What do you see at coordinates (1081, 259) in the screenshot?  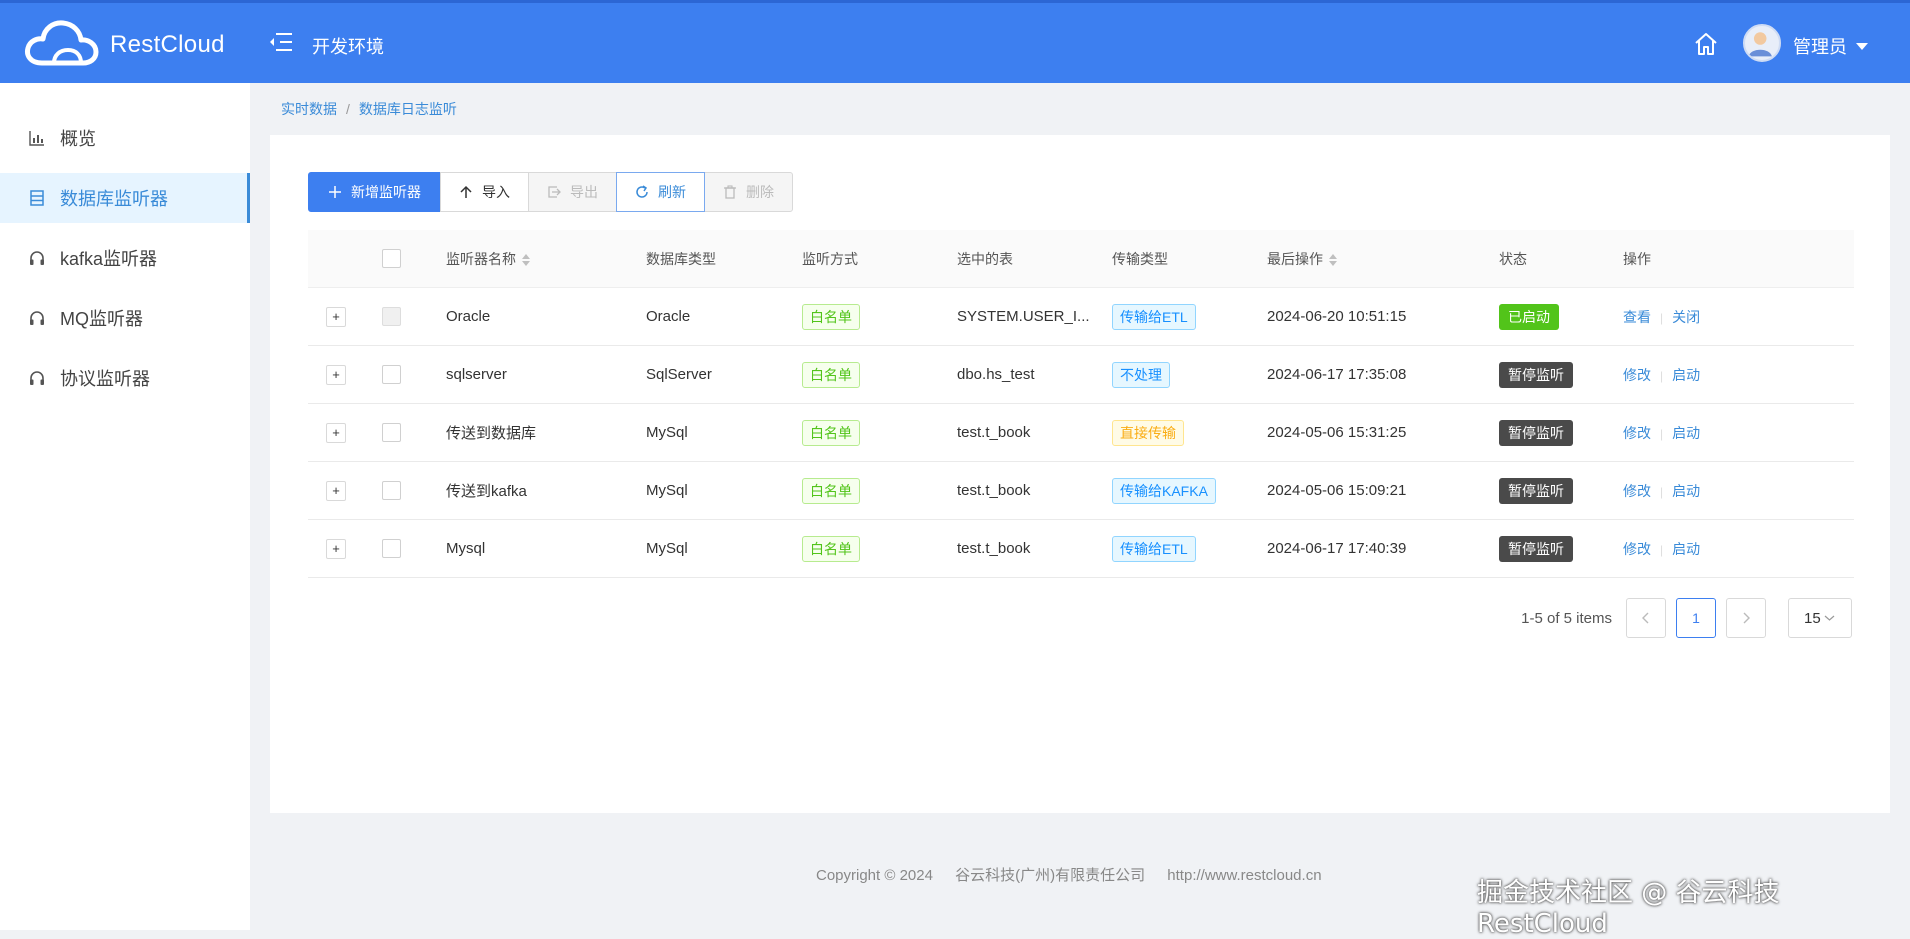 I see `table-header: 监听器名称 数据库类型 监听方式 选中的表 传输类型 最后操作 状态 操作` at bounding box center [1081, 259].